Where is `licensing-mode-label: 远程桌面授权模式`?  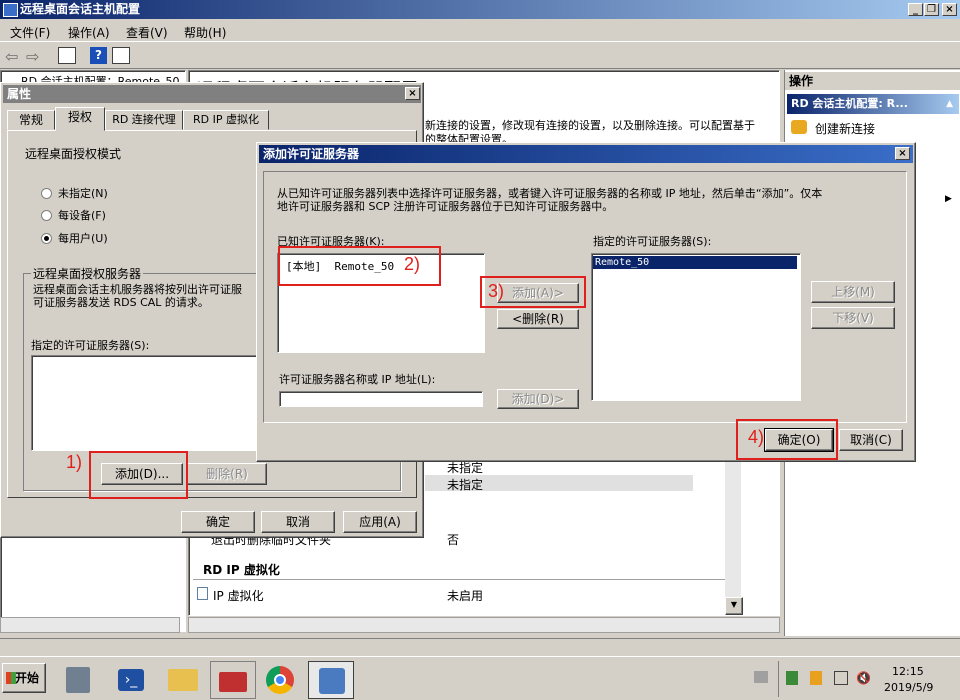
licensing-mode-label: 远程桌面授权模式 is located at coordinates (73, 154).